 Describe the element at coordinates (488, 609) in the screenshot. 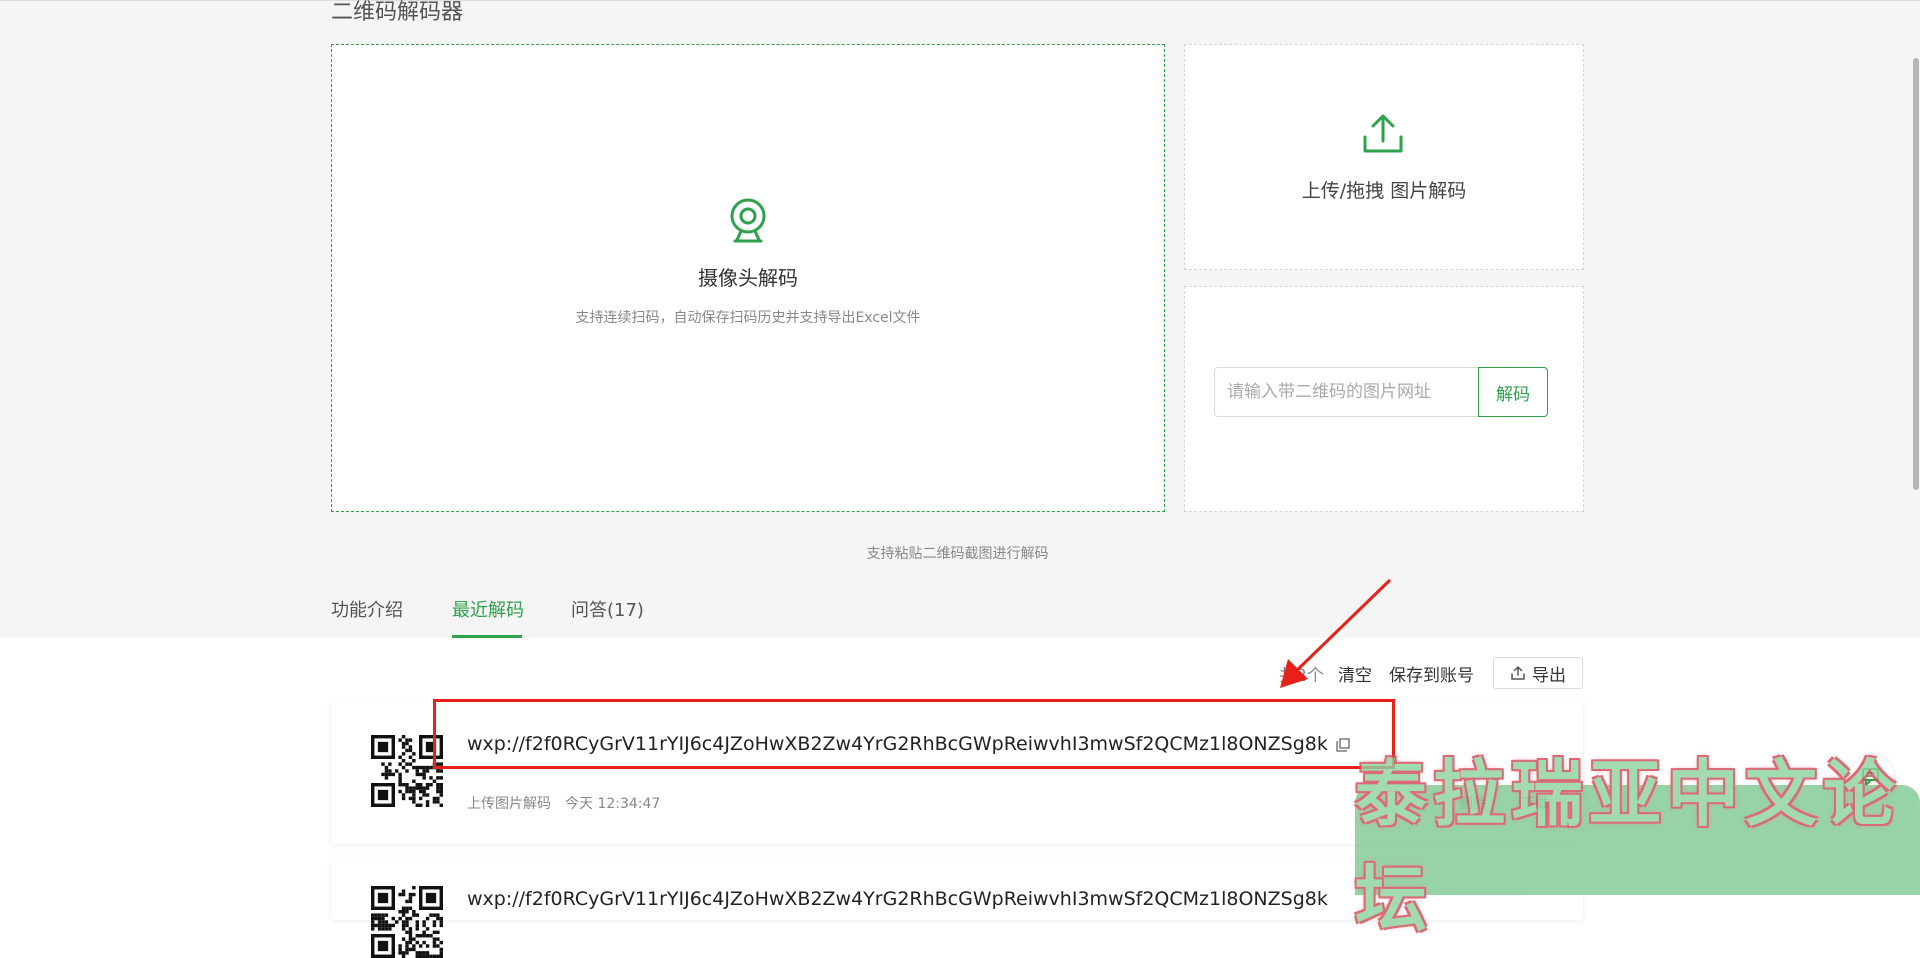

I see `tab-recent-decodes: 最近解码` at that location.